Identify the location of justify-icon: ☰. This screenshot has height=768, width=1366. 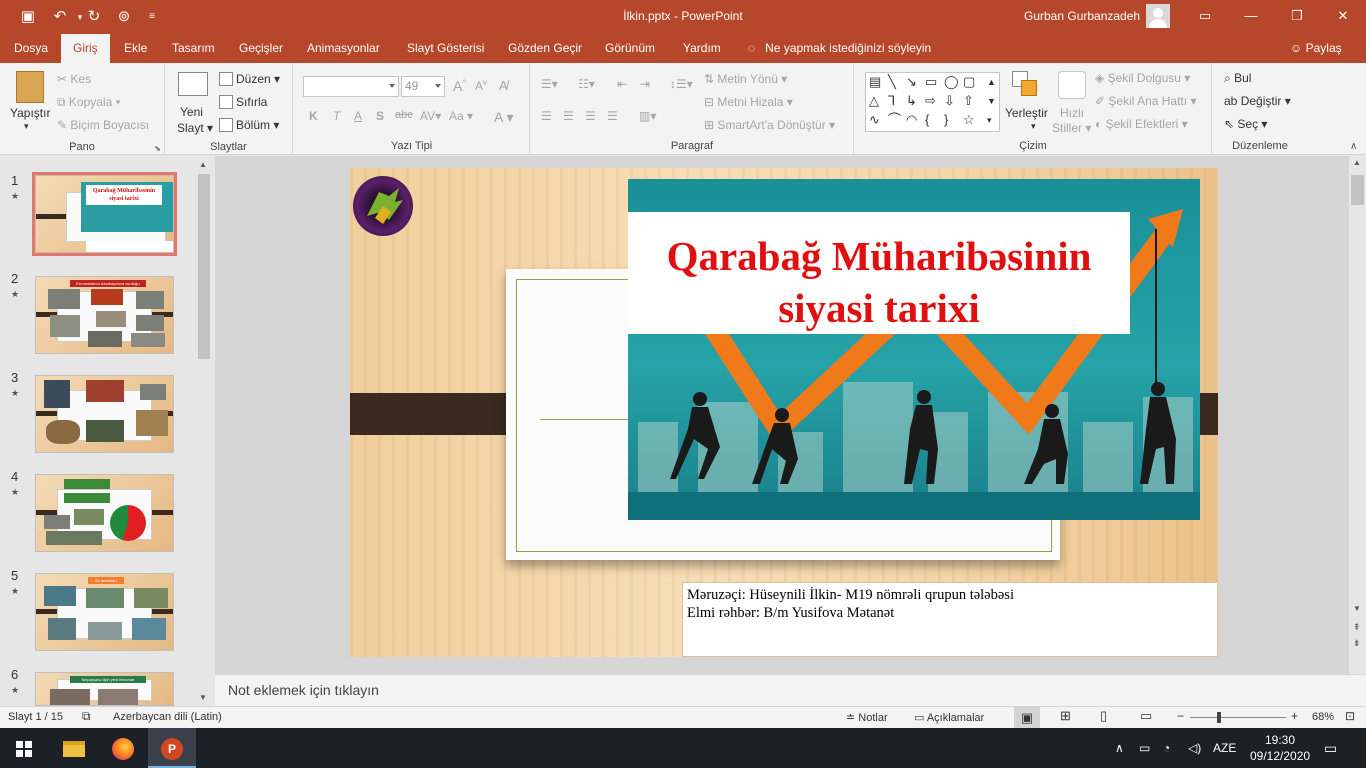
(612, 116).